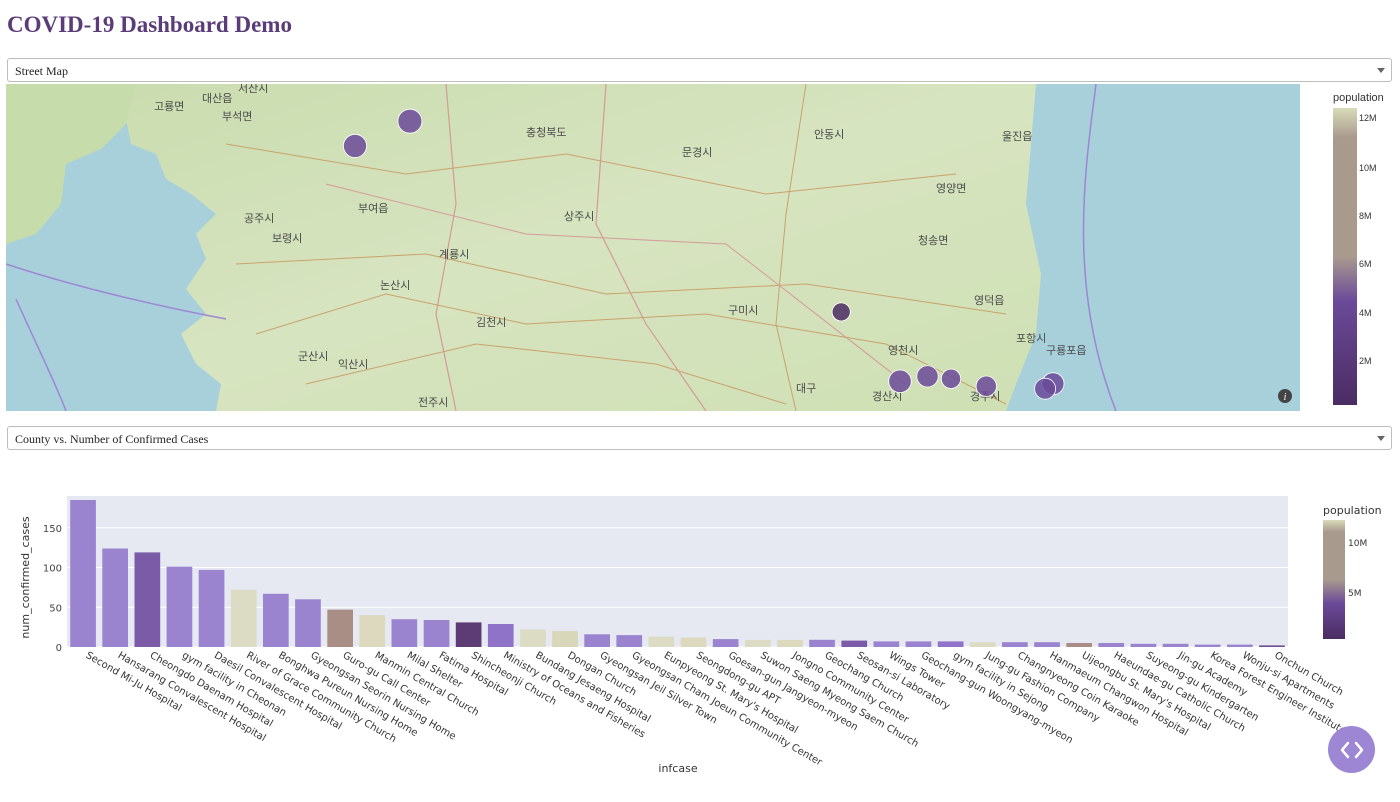 The height and width of the screenshot is (802, 1400). I want to click on map-place-label: 익산시, so click(353, 364).